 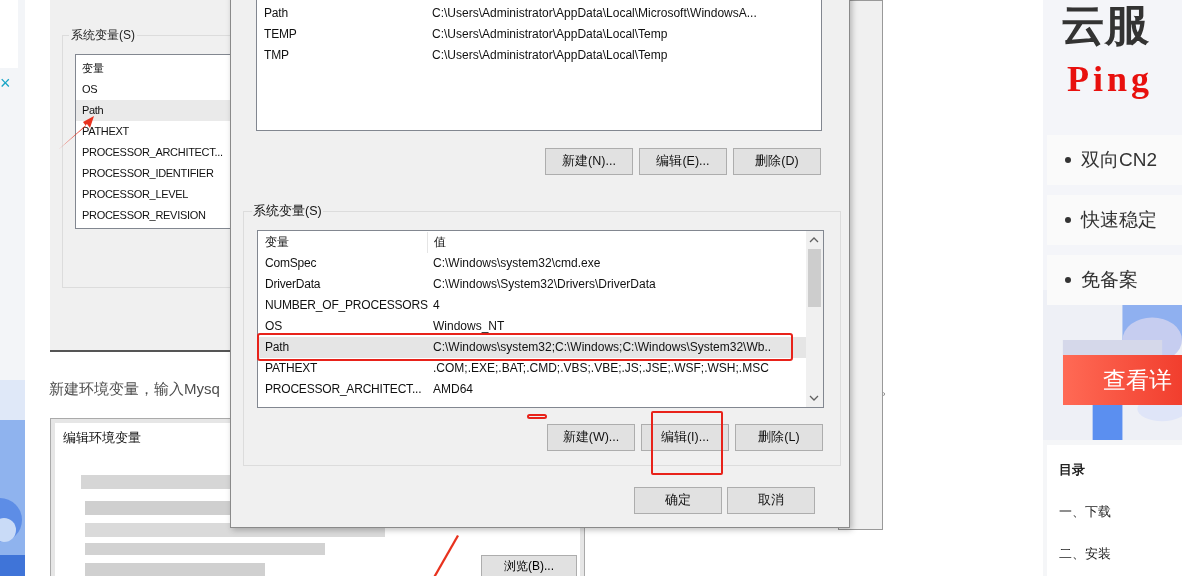 What do you see at coordinates (779, 437) in the screenshot?
I see `dialog-button: 删除(L)` at bounding box center [779, 437].